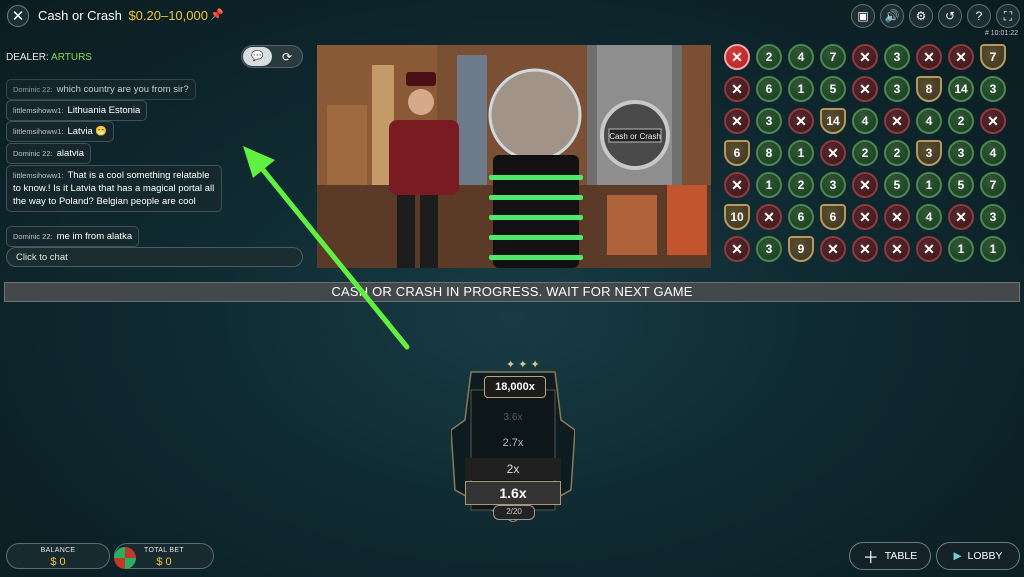 This screenshot has width=1024, height=577. I want to click on volume-icon: 🔊, so click(892, 16).